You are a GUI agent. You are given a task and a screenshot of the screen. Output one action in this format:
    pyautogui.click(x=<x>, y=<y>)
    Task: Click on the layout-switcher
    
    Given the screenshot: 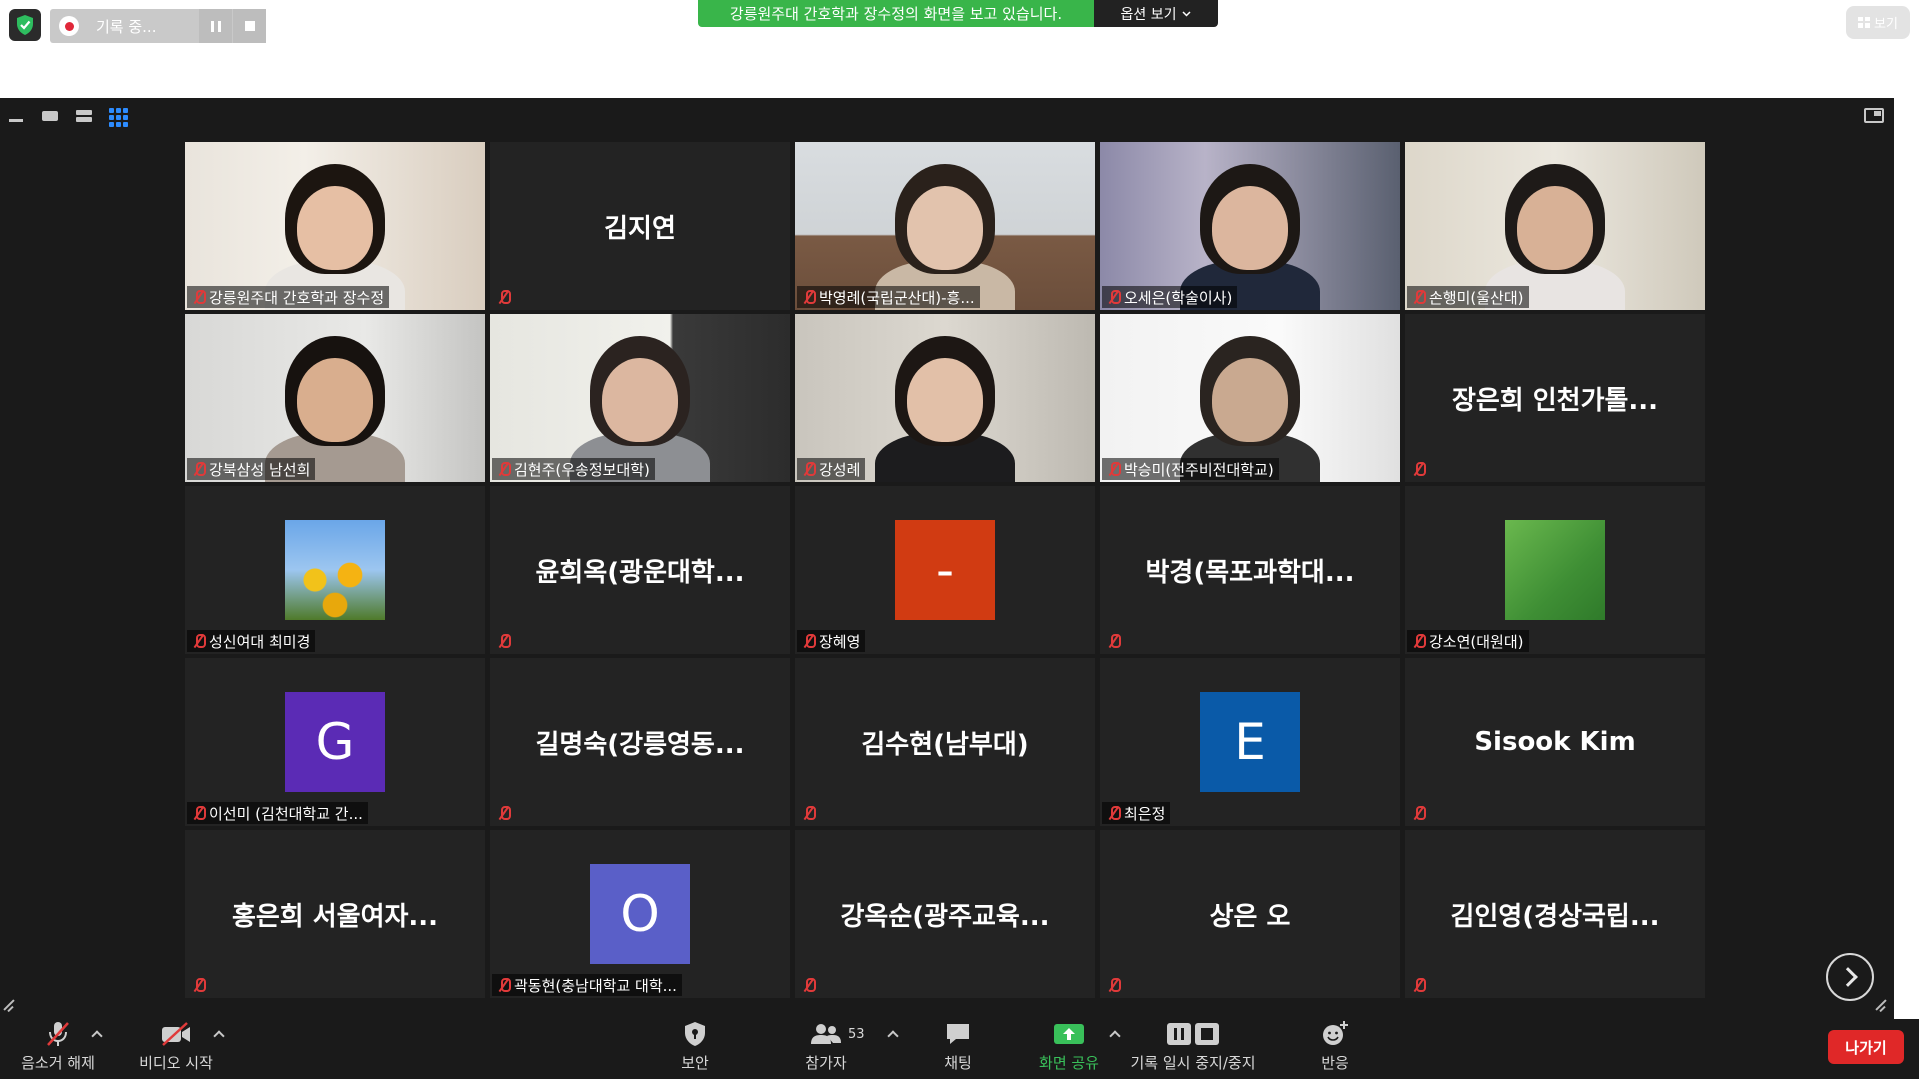 What is the action you would take?
    pyautogui.click(x=67, y=117)
    